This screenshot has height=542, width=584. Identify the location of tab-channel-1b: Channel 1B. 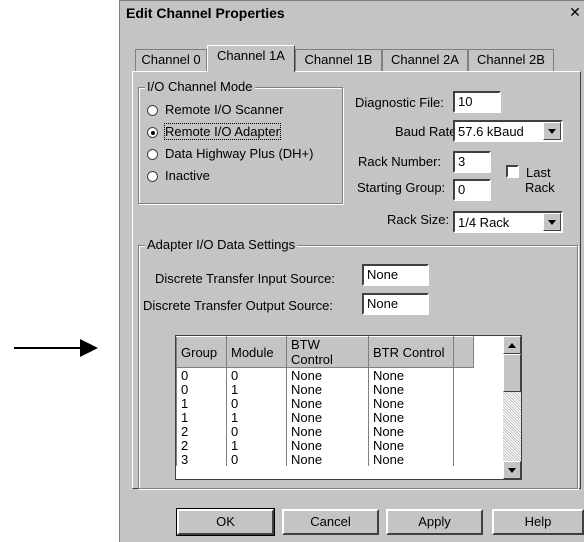
(338, 60).